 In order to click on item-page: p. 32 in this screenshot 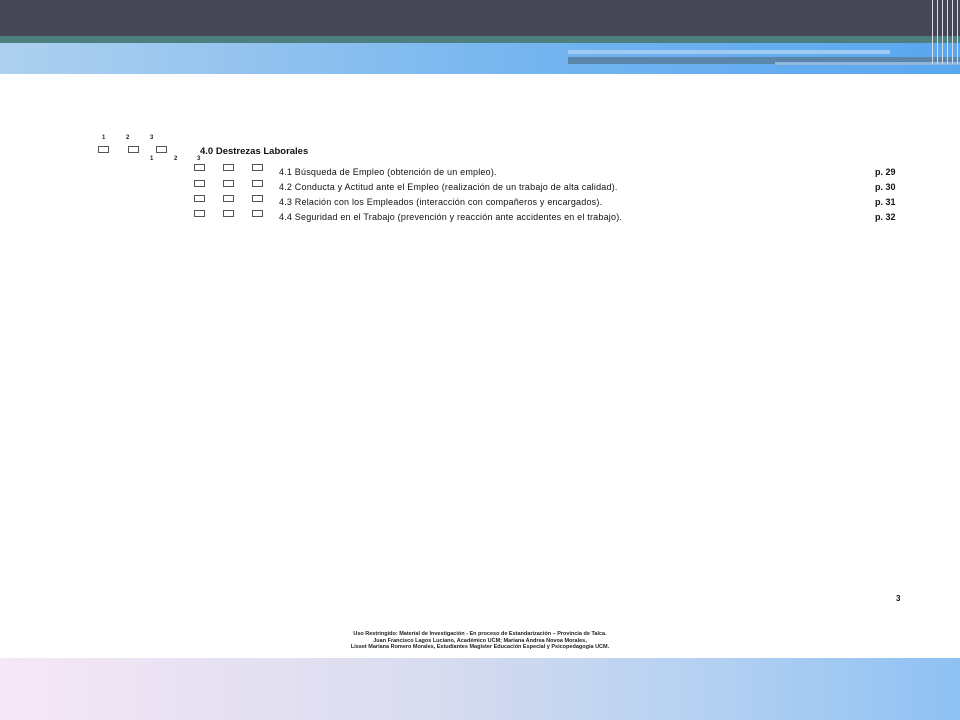, I will do `click(885, 217)`.